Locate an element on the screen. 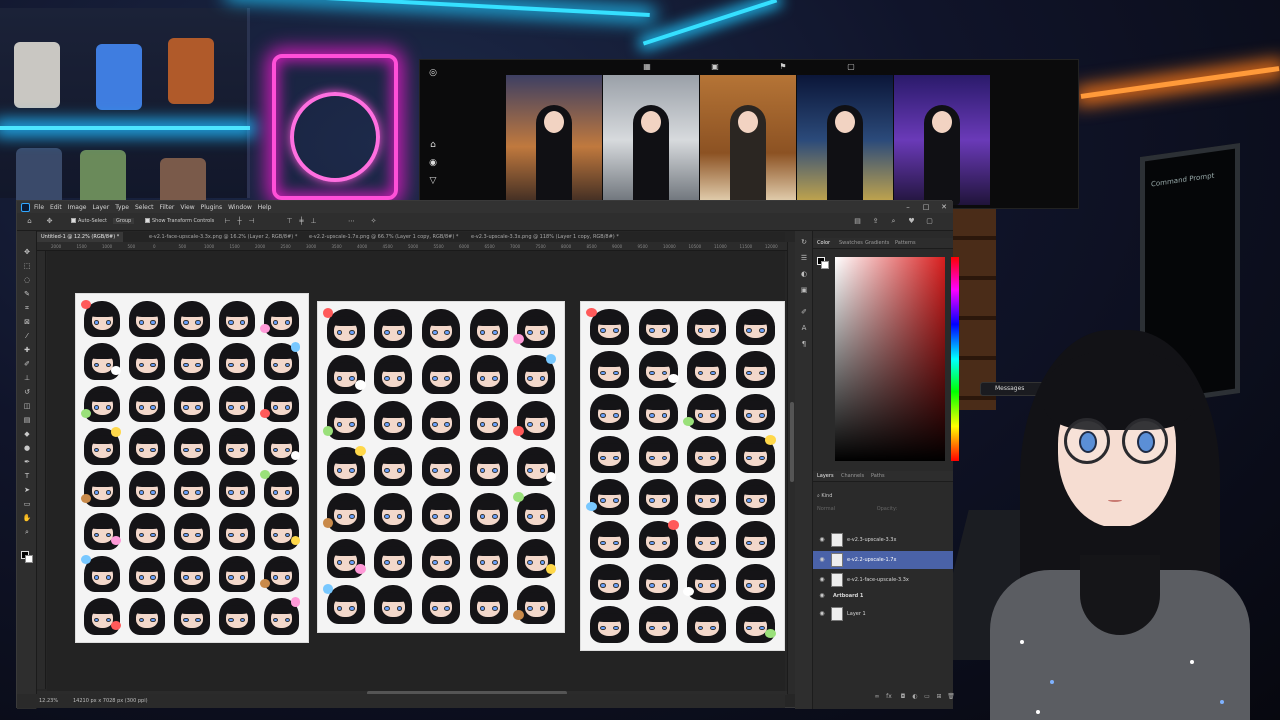 The width and height of the screenshot is (1280, 720). sticker-sheet-v2.2 is located at coordinates (441, 467).